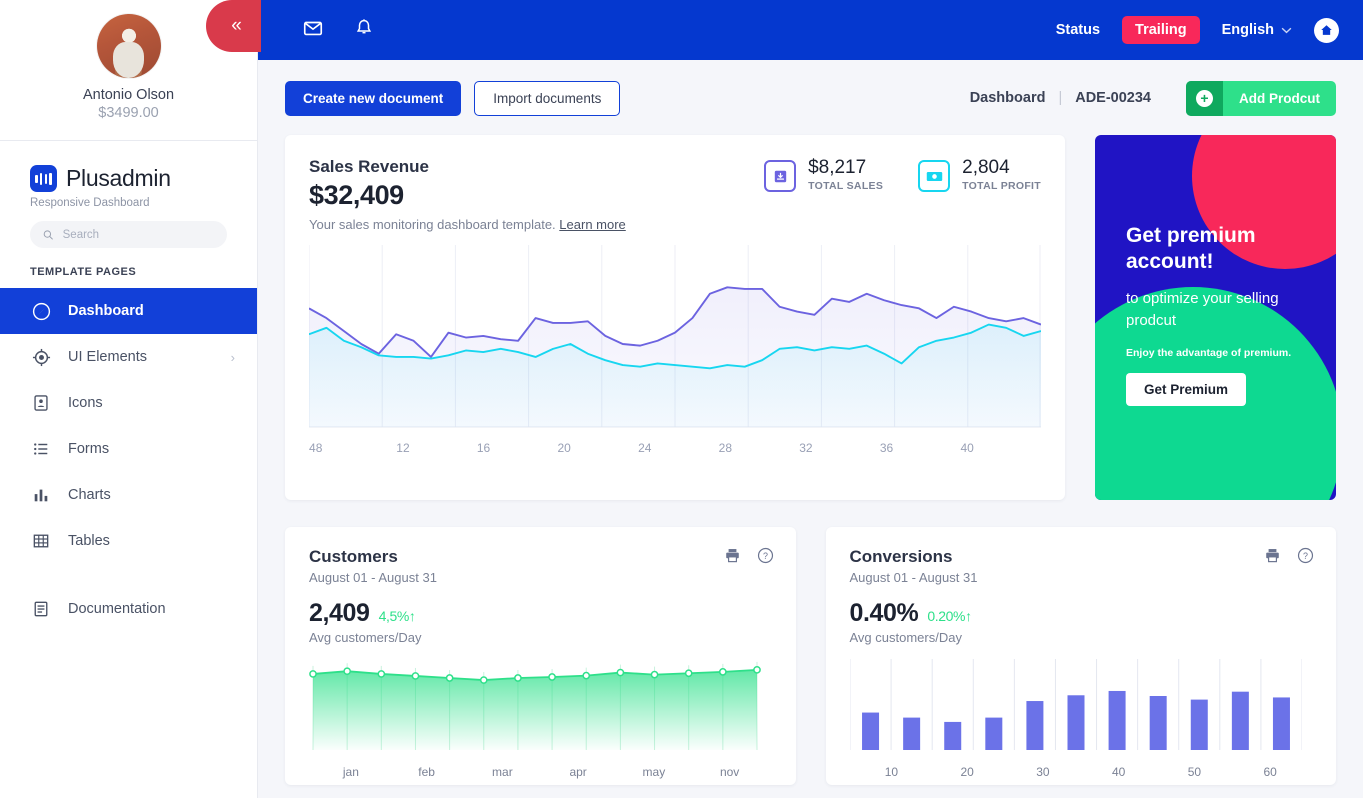 The height and width of the screenshot is (798, 1363). Describe the element at coordinates (426, 772) in the screenshot. I see `x-tick: feb` at that location.